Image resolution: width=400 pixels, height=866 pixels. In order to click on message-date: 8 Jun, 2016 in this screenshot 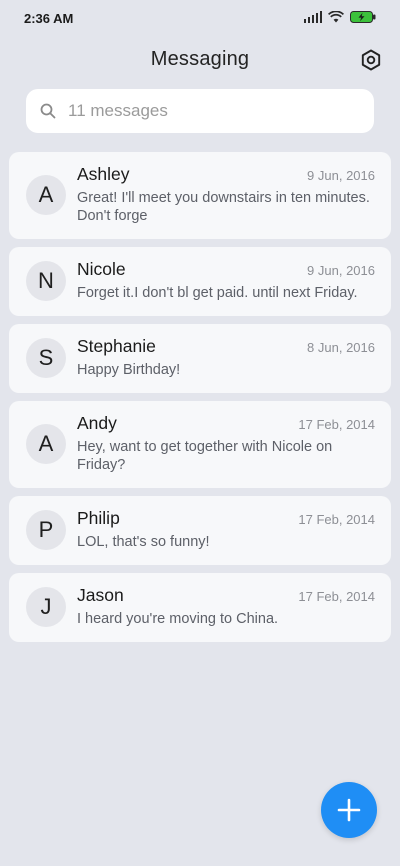, I will do `click(341, 347)`.